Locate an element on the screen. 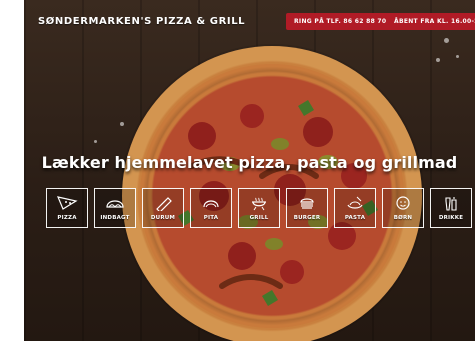 The width and height of the screenshot is (475, 341). category-pasta: PASTA is located at coordinates (355, 208).